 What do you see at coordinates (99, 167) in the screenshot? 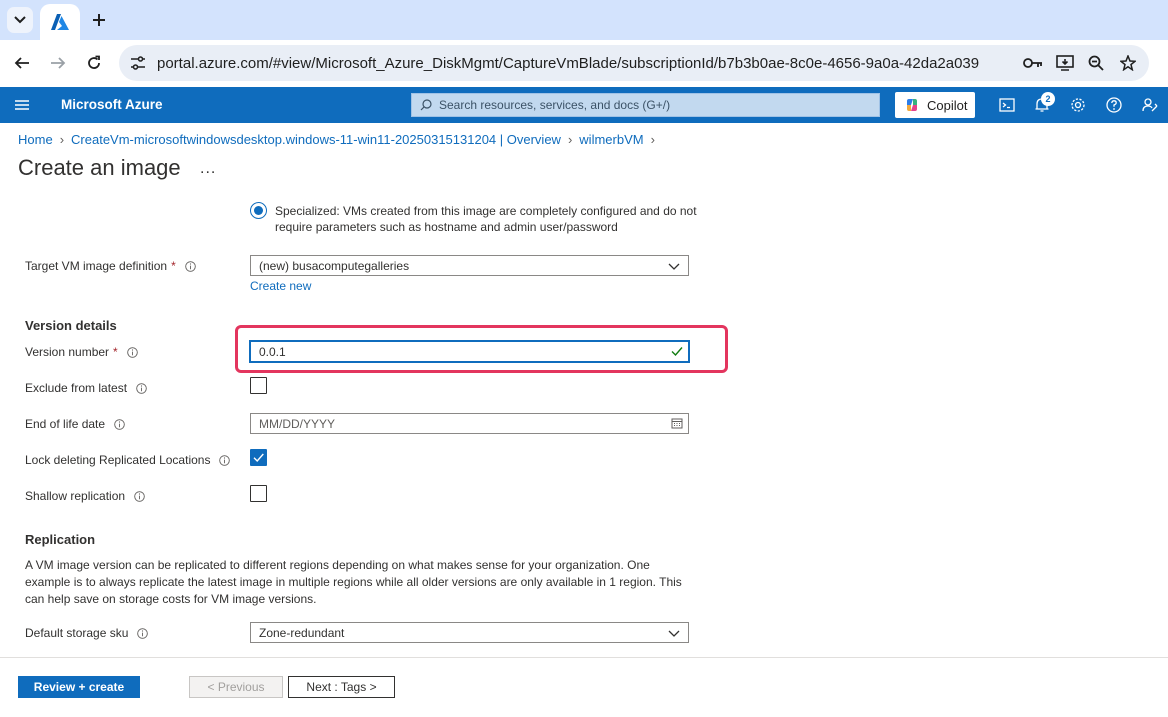
I see `page-title: Create an image` at bounding box center [99, 167].